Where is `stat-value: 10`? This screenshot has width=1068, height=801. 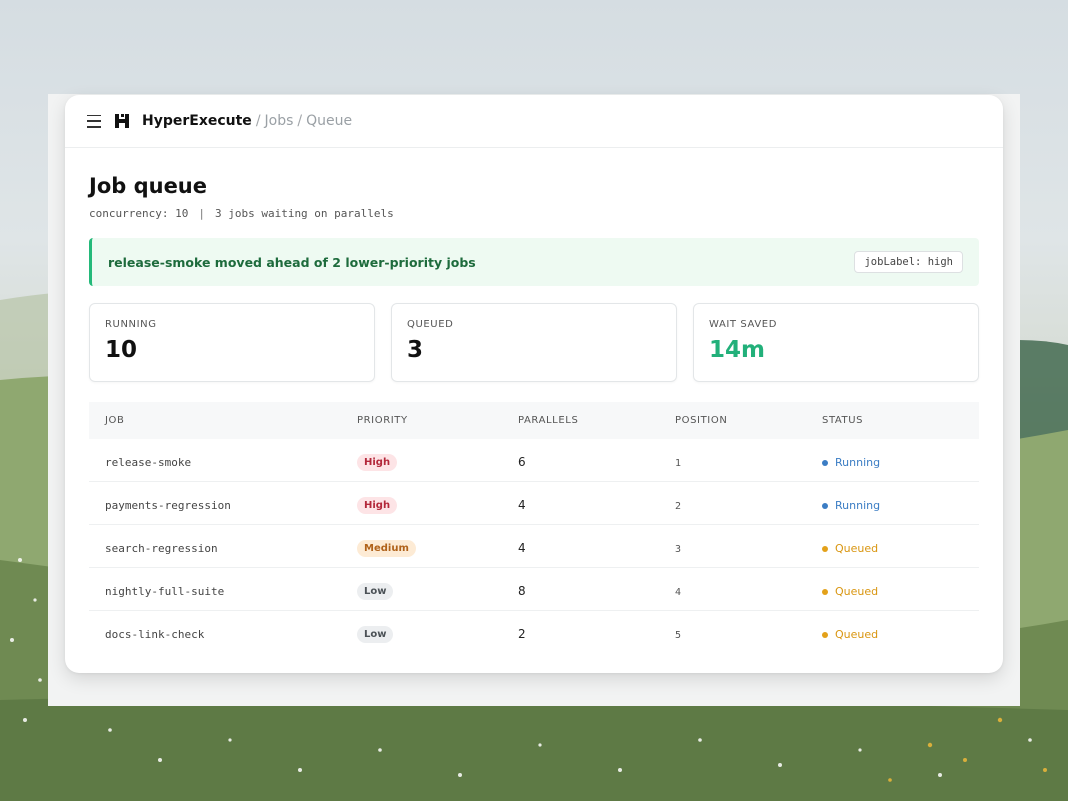
stat-value: 10 is located at coordinates (121, 350).